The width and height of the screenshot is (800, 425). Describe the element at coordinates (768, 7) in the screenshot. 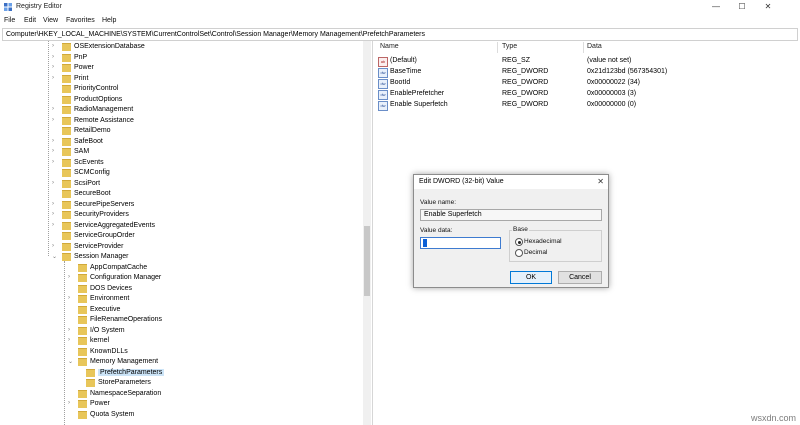

I see `close-button: ✕` at that location.